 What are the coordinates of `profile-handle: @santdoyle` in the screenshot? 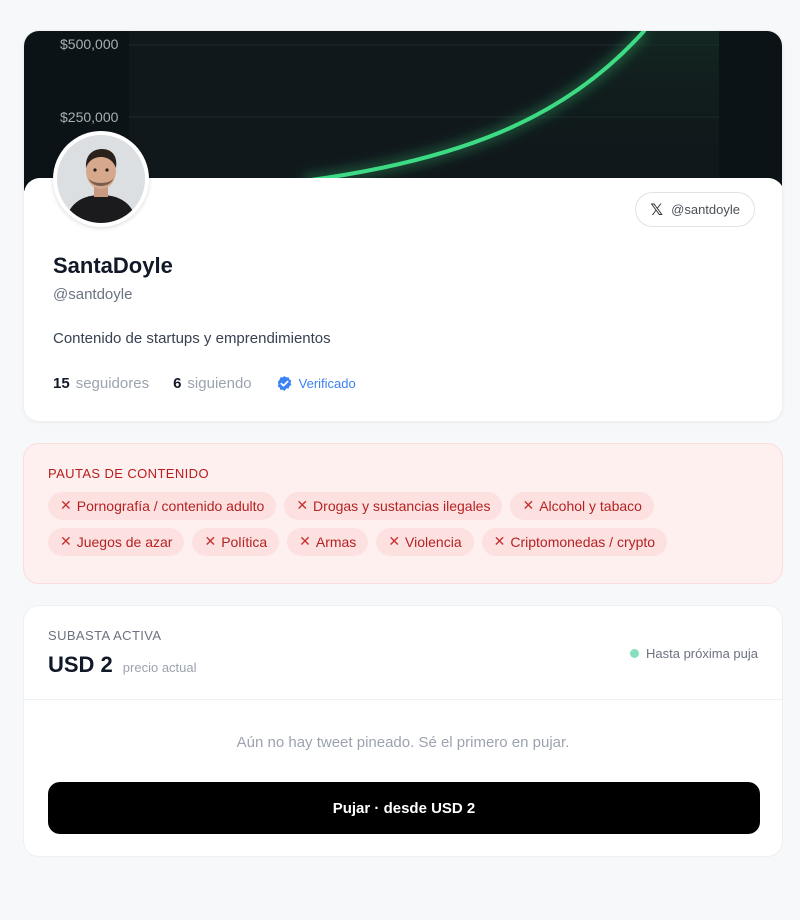 It's located at (93, 294).